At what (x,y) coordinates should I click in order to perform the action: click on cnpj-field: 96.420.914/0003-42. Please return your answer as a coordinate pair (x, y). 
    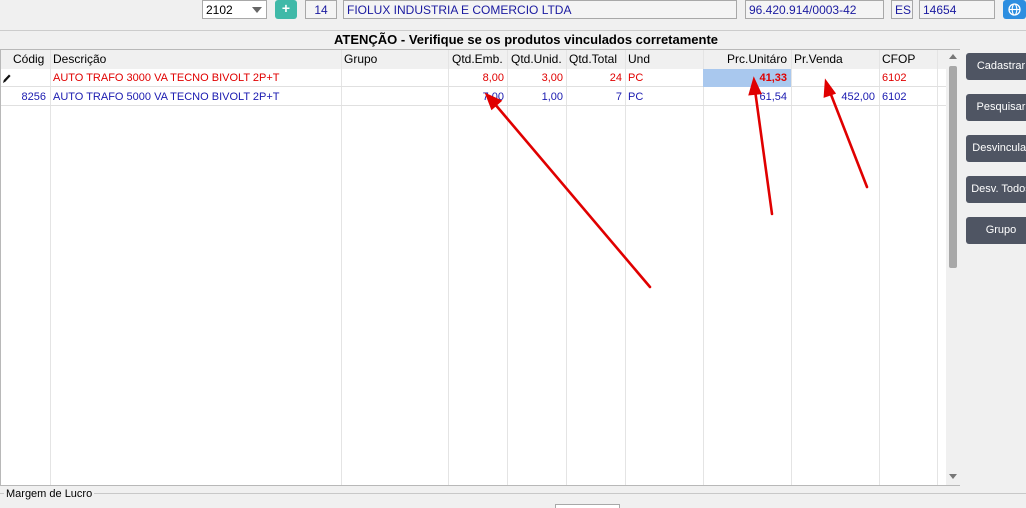
    Looking at the image, I should click on (814, 9).